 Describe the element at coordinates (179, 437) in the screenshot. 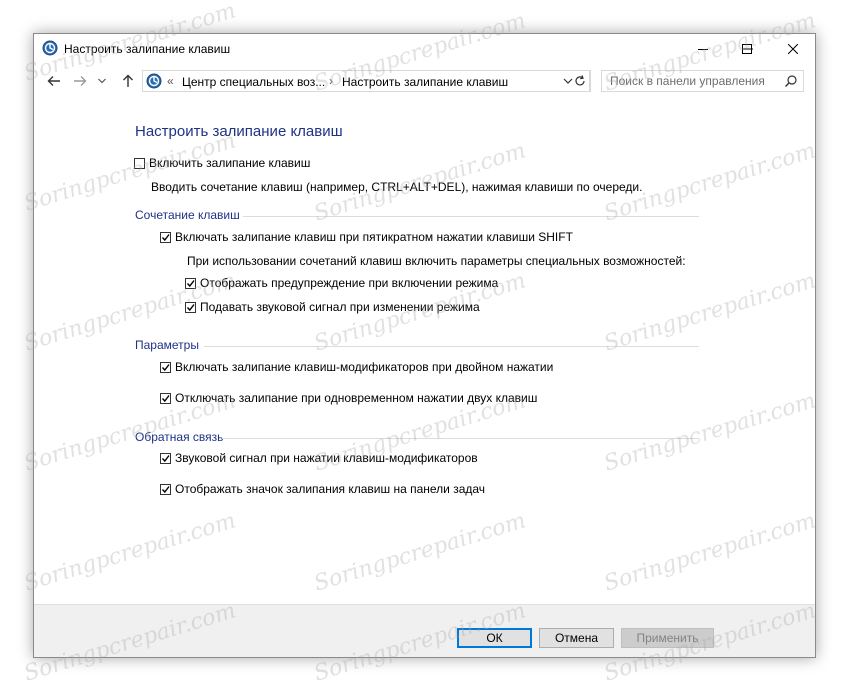

I see `section-title-feedback: Обратная связь` at that location.